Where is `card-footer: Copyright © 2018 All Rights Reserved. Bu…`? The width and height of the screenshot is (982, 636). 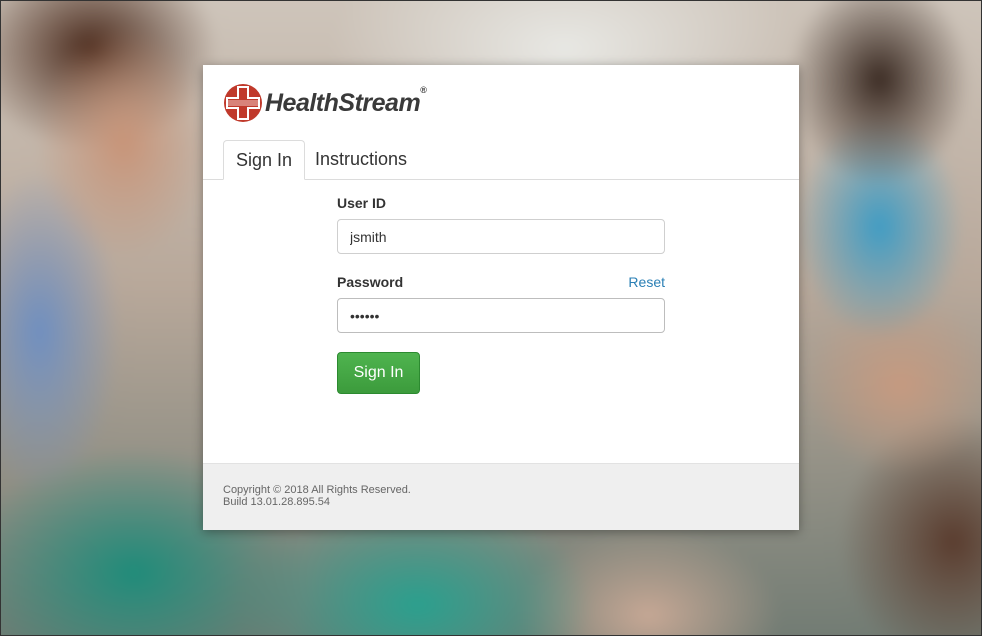
card-footer: Copyright © 2018 All Rights Reserved. Bu… is located at coordinates (501, 496).